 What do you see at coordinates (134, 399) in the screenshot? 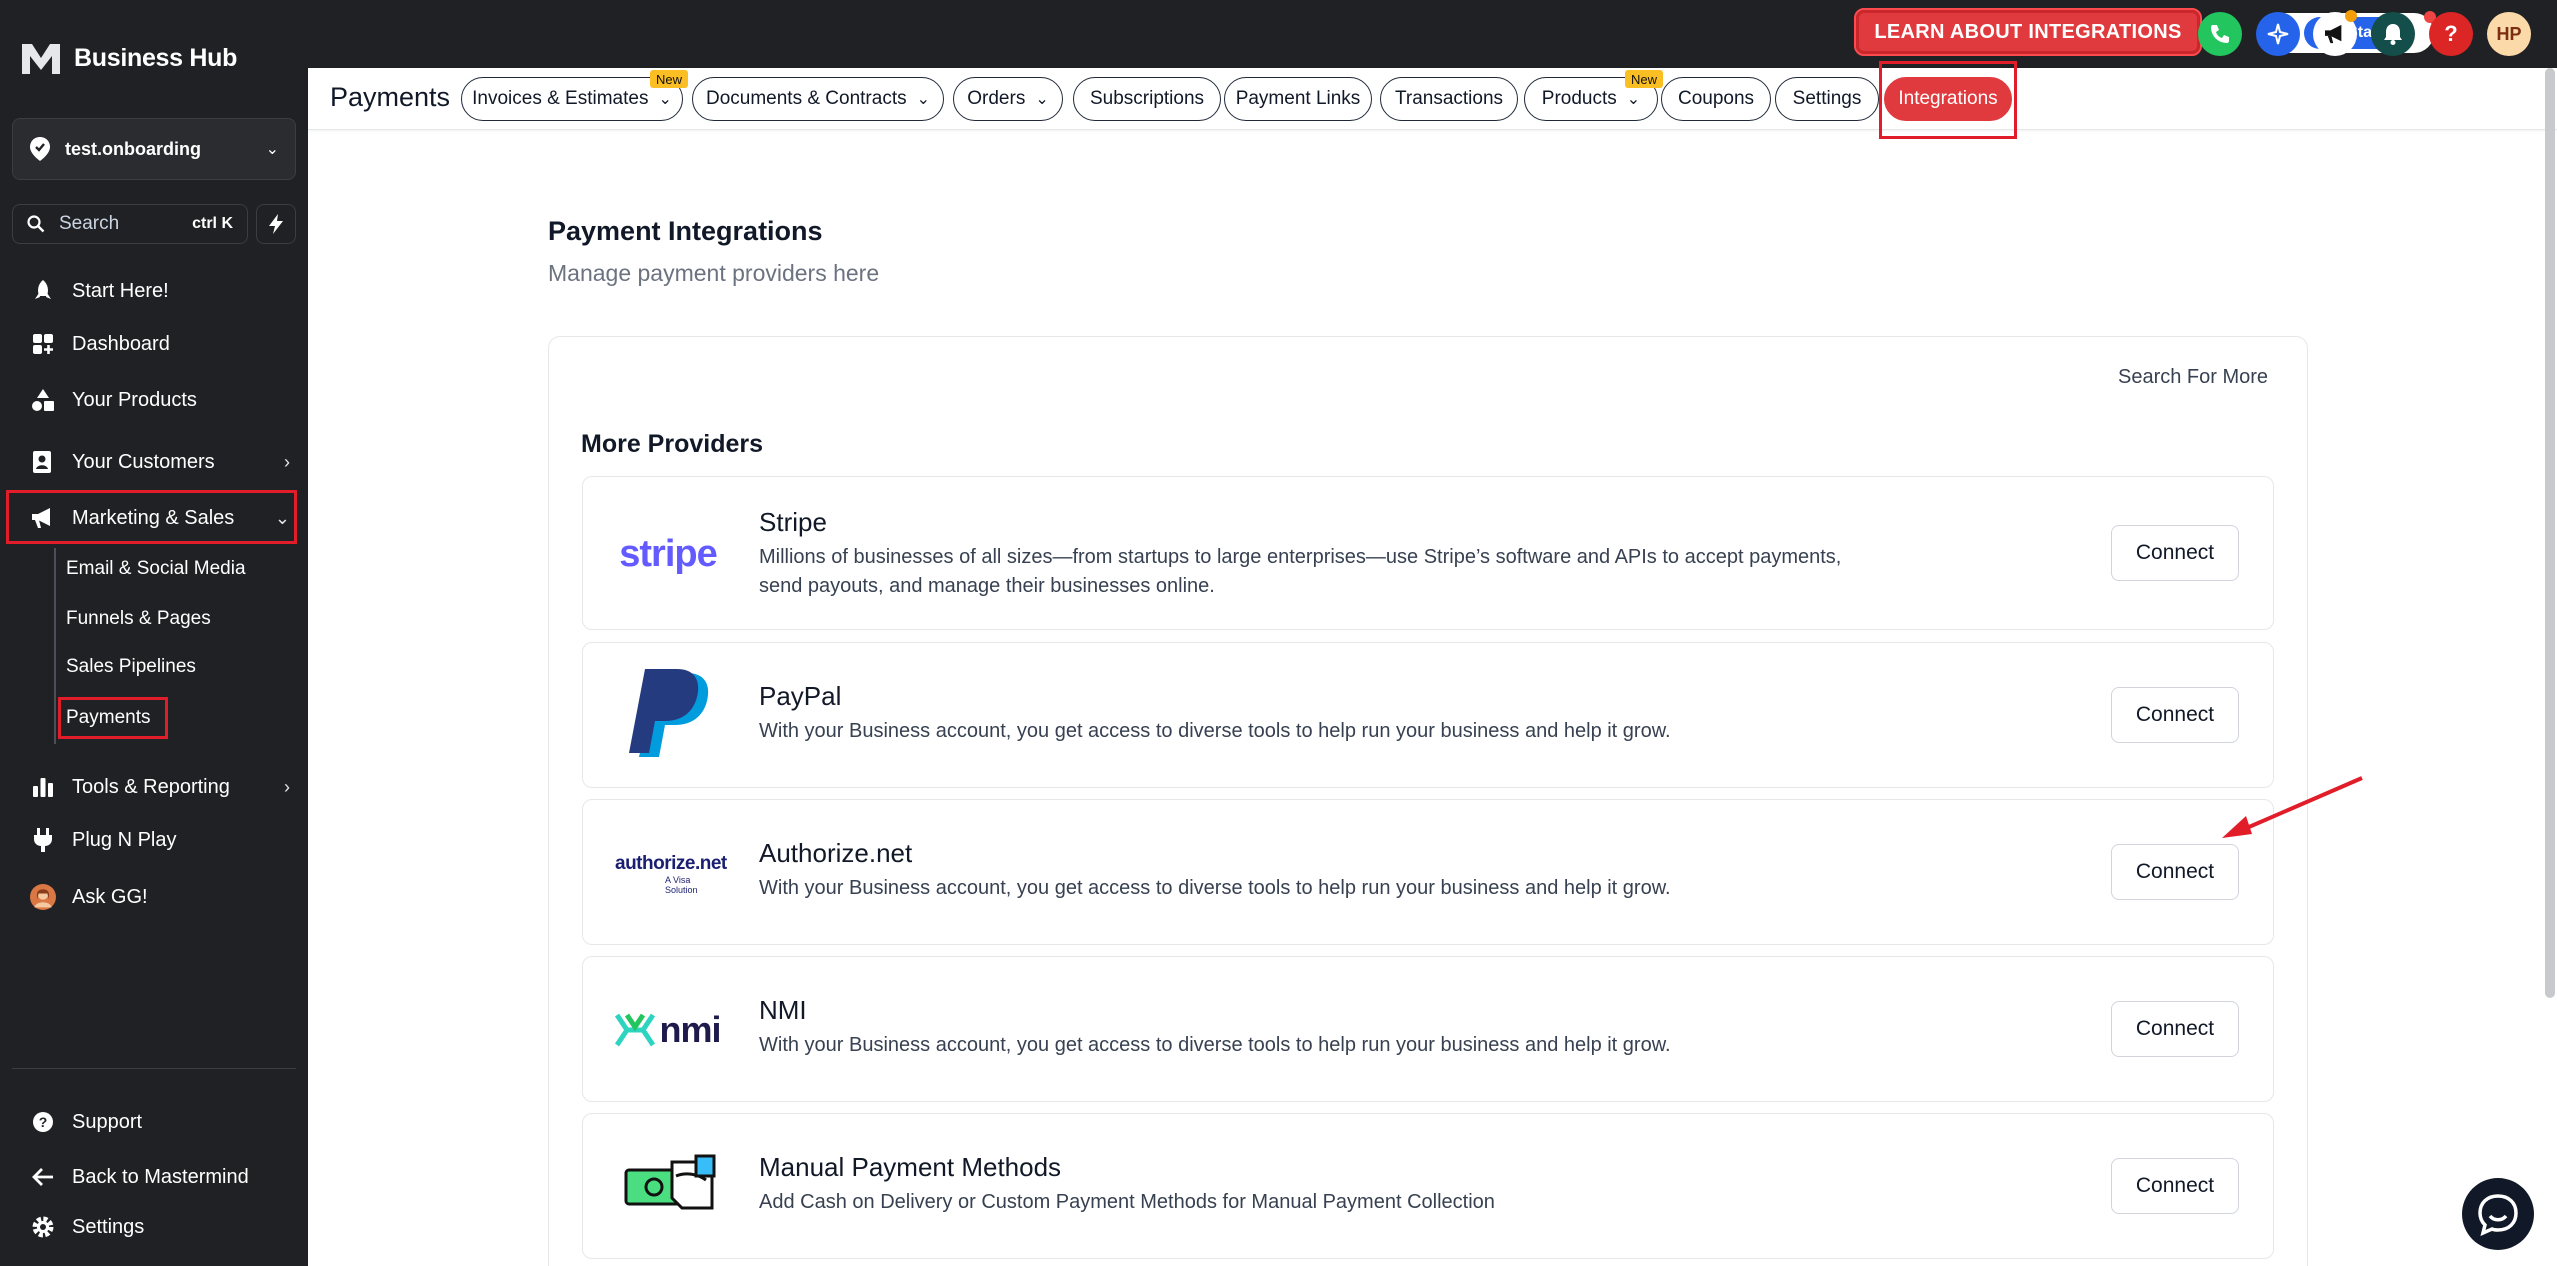
I see `sidebar-item-label: Your Products` at bounding box center [134, 399].